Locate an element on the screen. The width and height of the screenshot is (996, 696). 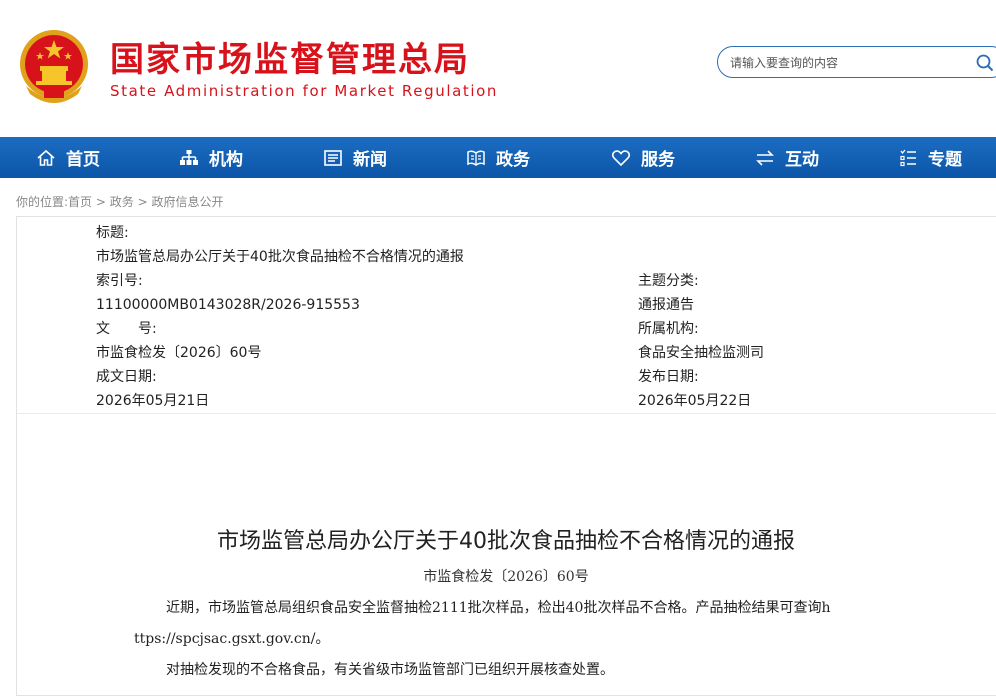
meta-org-value: 食品安全抽检监测司 is located at coordinates (701, 353).